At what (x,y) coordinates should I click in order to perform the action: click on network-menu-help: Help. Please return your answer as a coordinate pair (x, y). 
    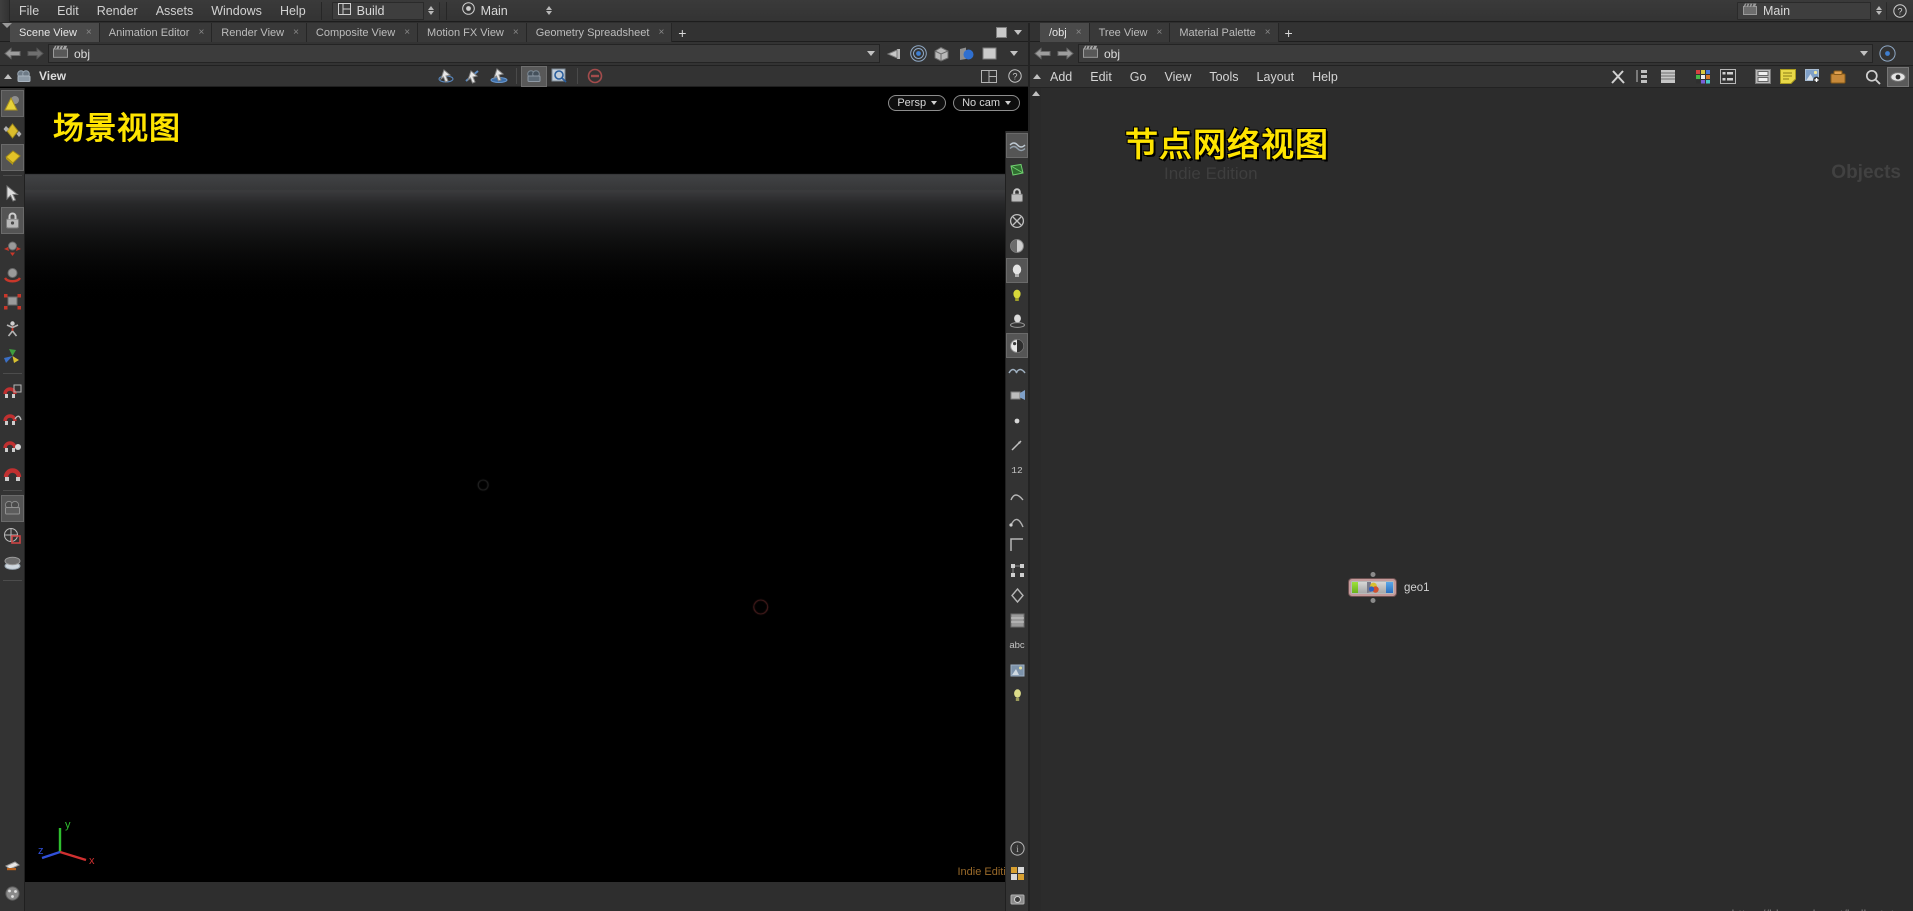
    Looking at the image, I should click on (1325, 77).